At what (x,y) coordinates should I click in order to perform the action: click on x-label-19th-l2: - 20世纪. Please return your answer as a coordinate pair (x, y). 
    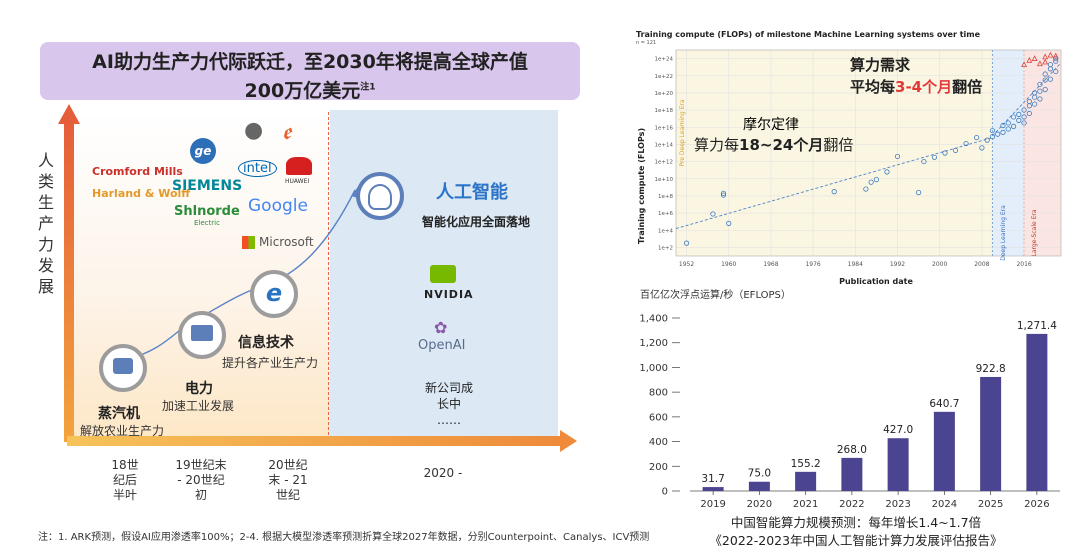
    Looking at the image, I should click on (201, 480).